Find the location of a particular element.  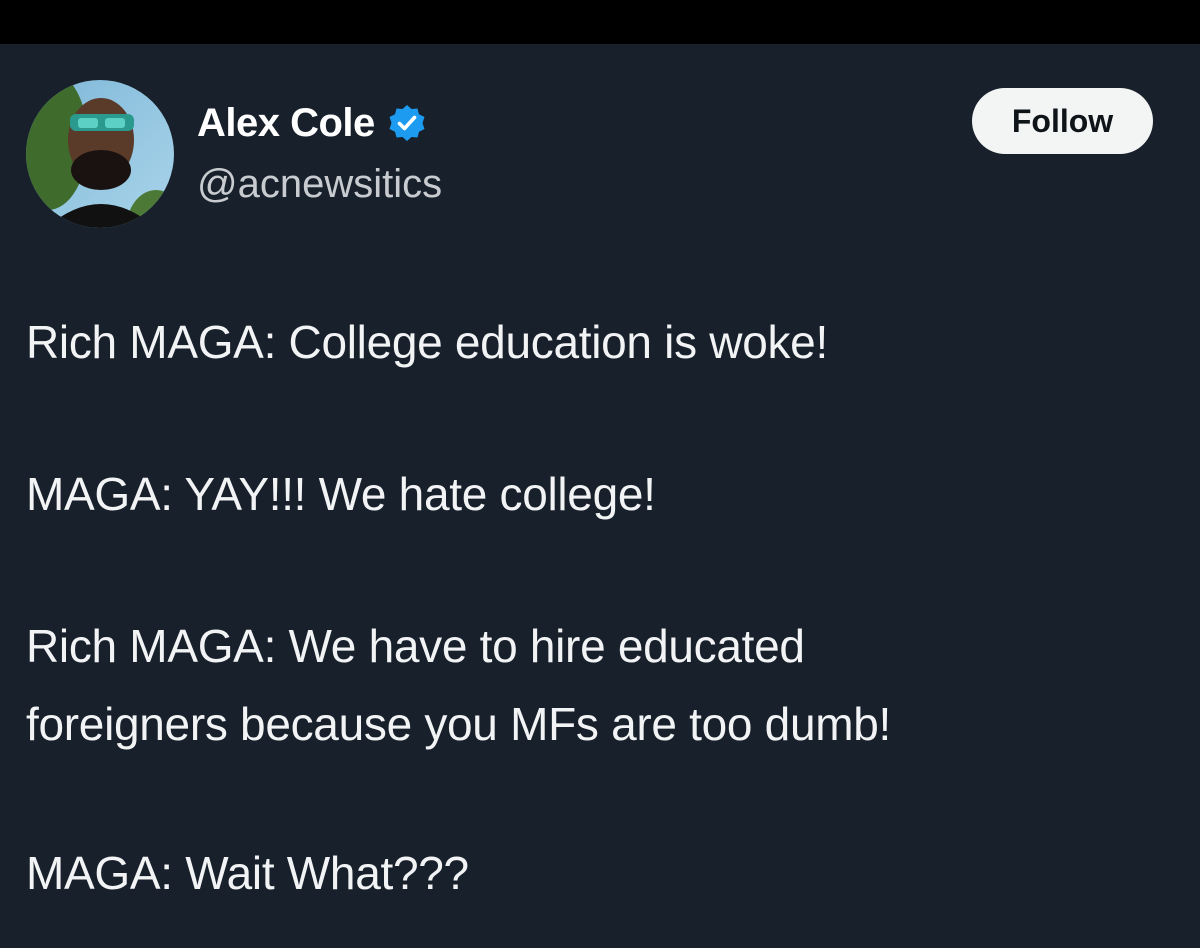

tweet-text-line-3: Rich MAGA: We have to hire educated is located at coordinates (415, 646).